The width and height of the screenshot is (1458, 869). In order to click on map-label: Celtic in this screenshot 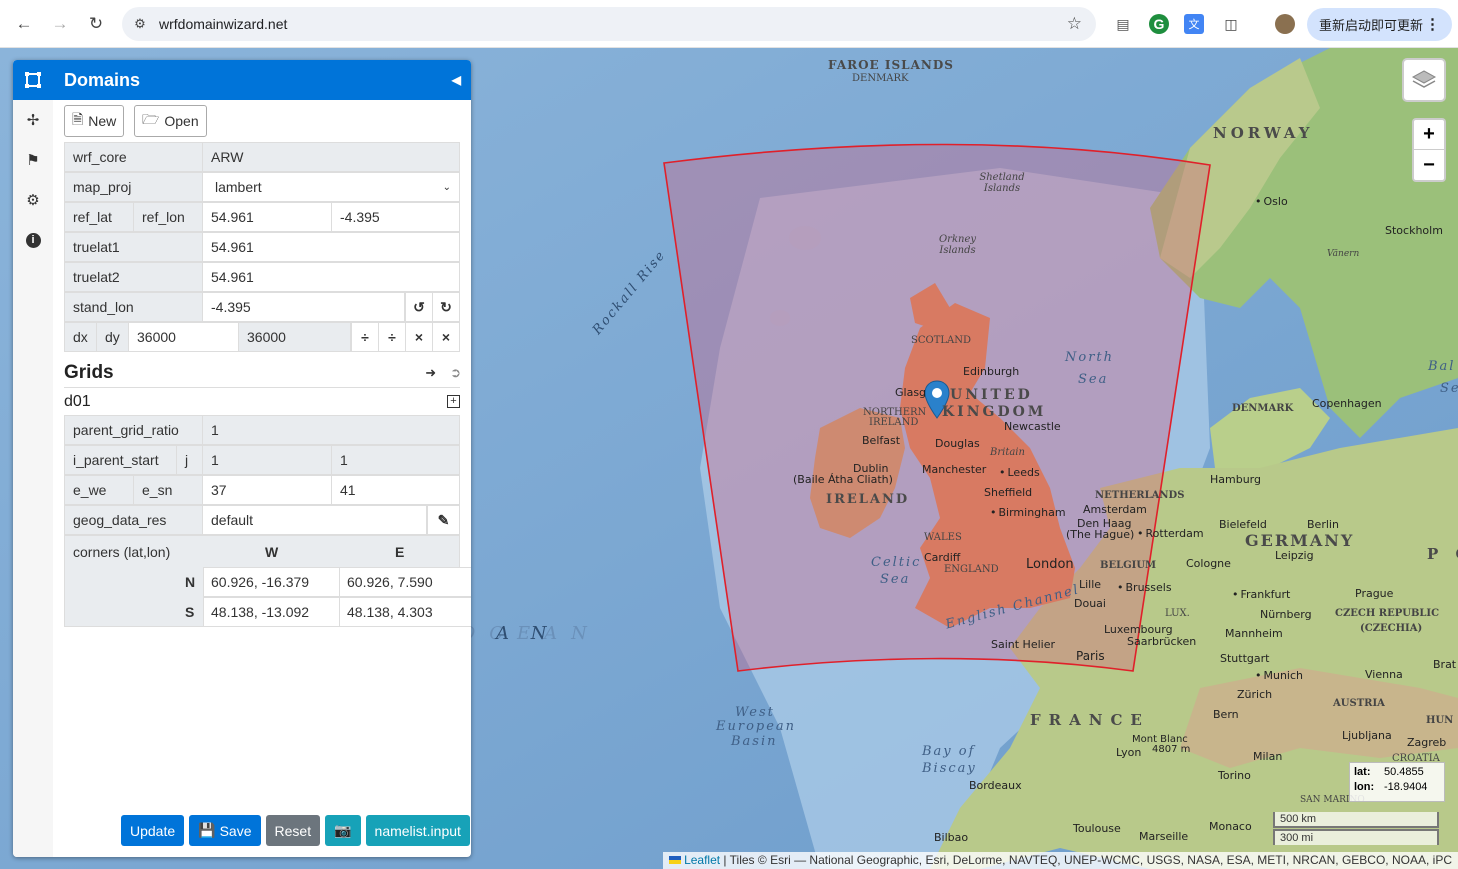, I will do `click(896, 562)`.